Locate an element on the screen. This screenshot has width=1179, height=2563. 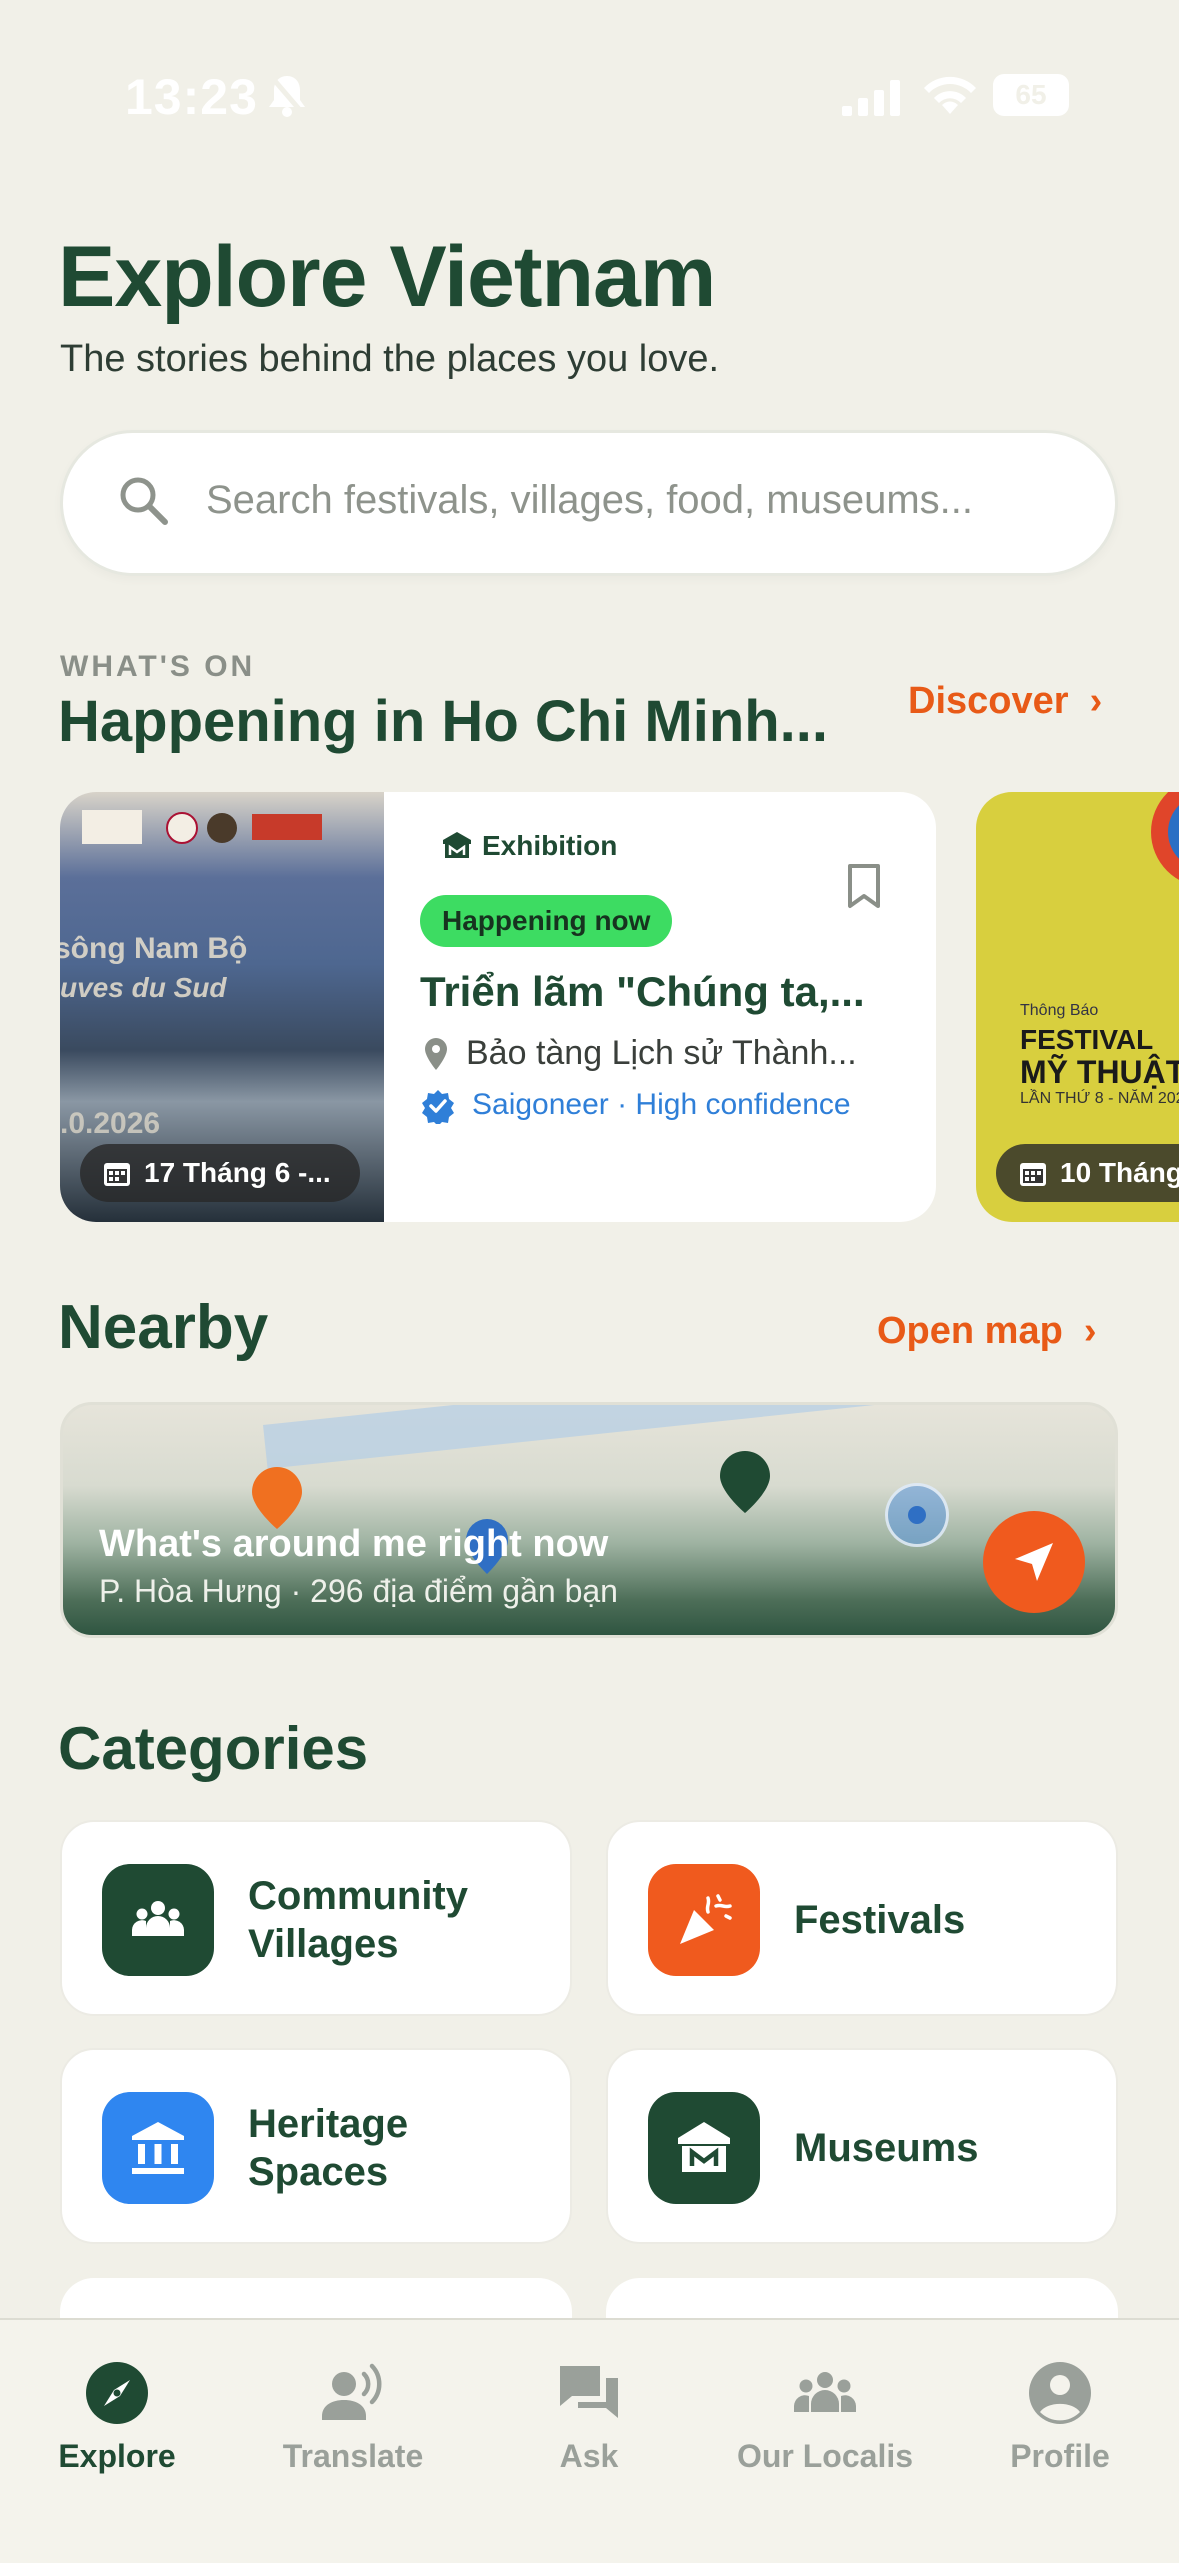
category-community-villages: Community Villages is located at coordinates (316, 1918).